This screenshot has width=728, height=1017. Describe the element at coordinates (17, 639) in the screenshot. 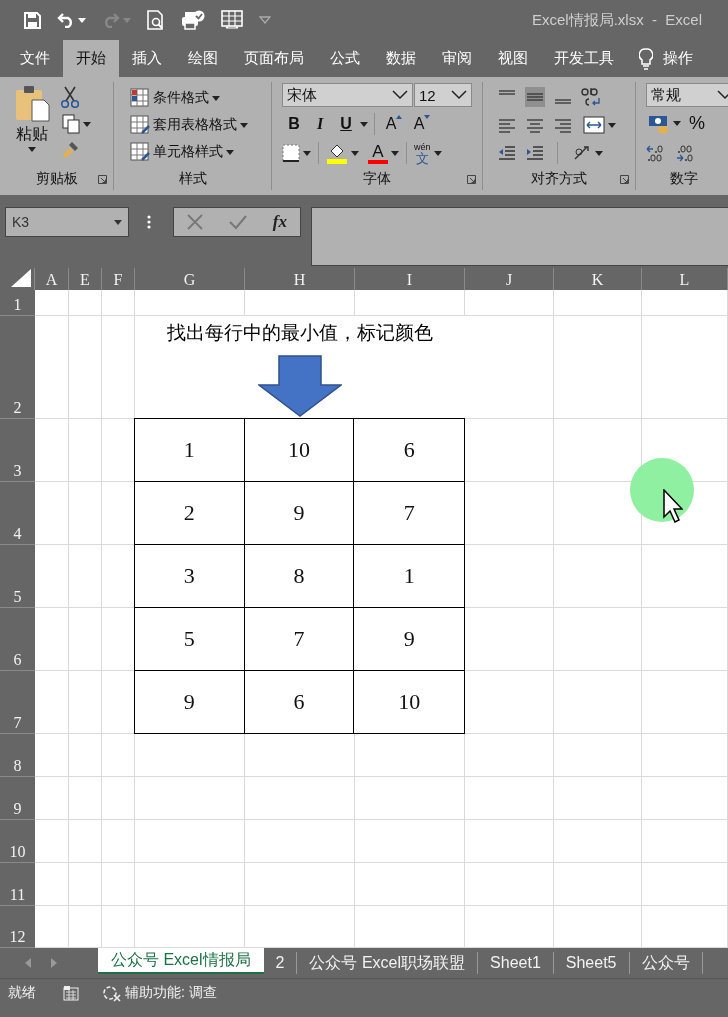

I see `row-header: 6` at that location.